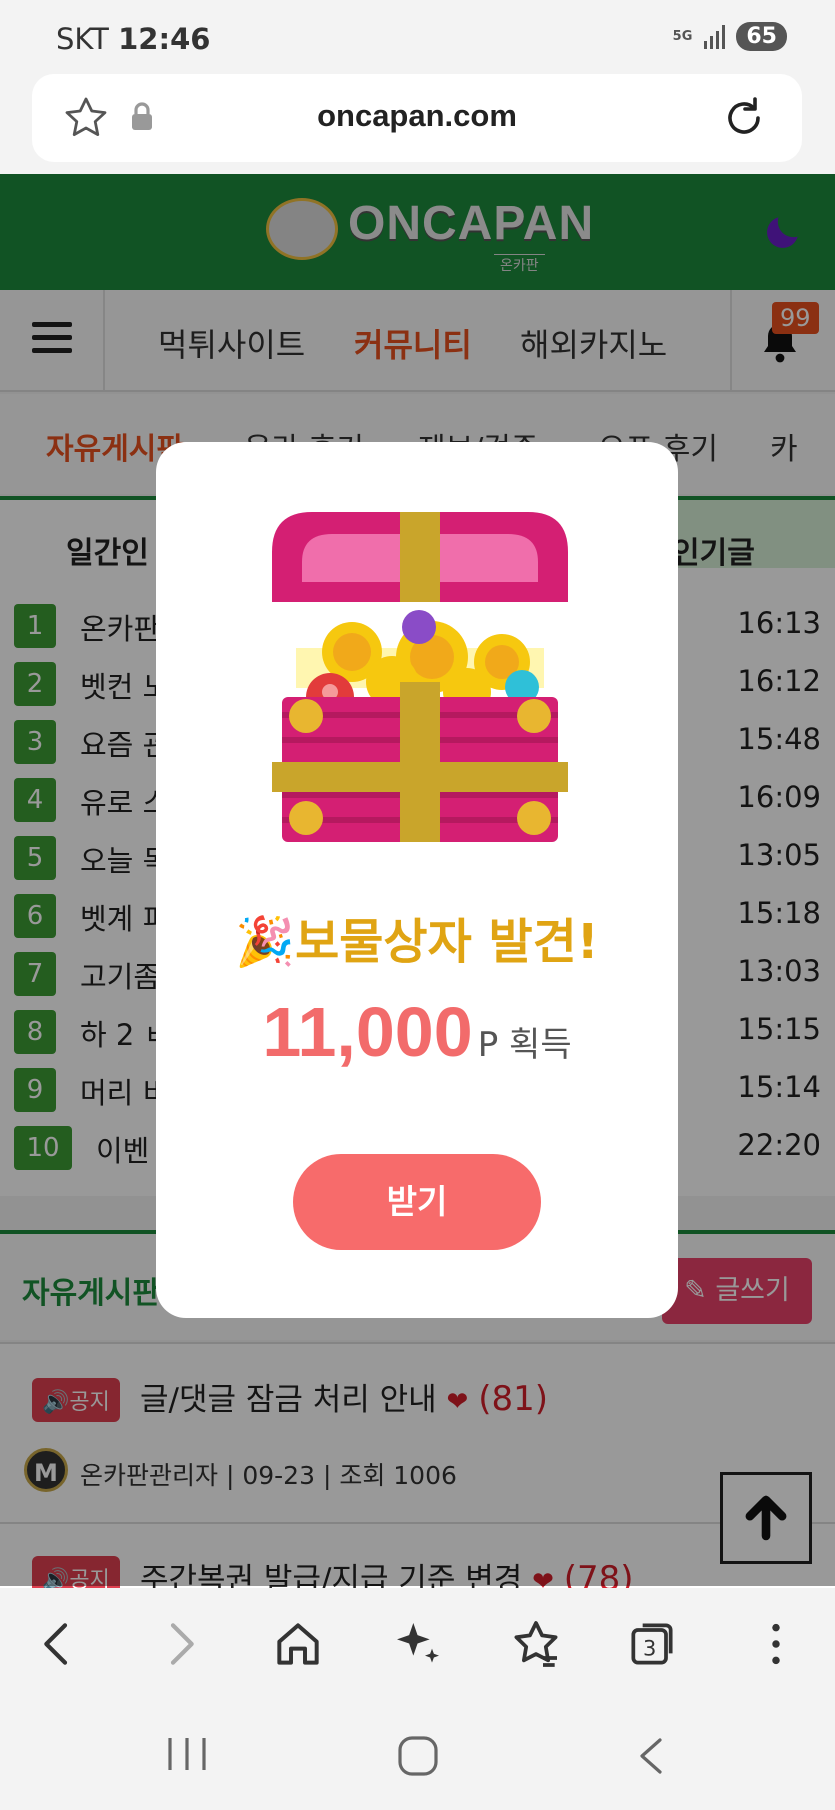  What do you see at coordinates (164, 39) in the screenshot?
I see `clock: 12:46` at bounding box center [164, 39].